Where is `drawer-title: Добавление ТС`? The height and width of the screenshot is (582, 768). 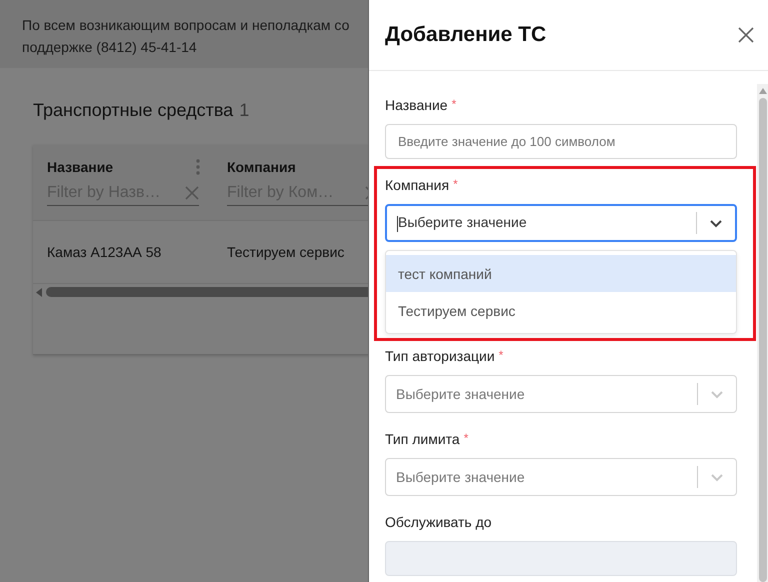
drawer-title: Добавление ТС is located at coordinates (465, 35).